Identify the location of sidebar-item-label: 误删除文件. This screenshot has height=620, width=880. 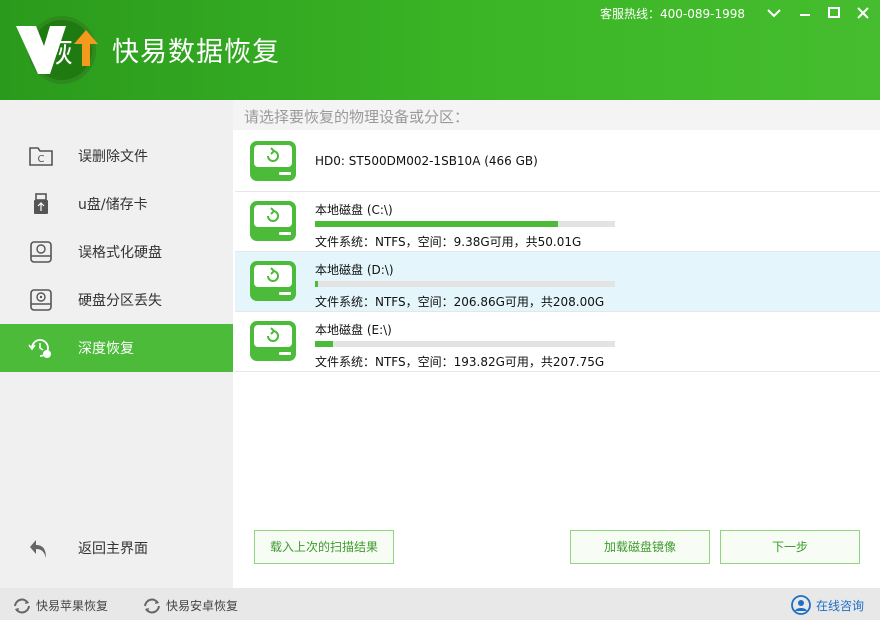
(113, 157).